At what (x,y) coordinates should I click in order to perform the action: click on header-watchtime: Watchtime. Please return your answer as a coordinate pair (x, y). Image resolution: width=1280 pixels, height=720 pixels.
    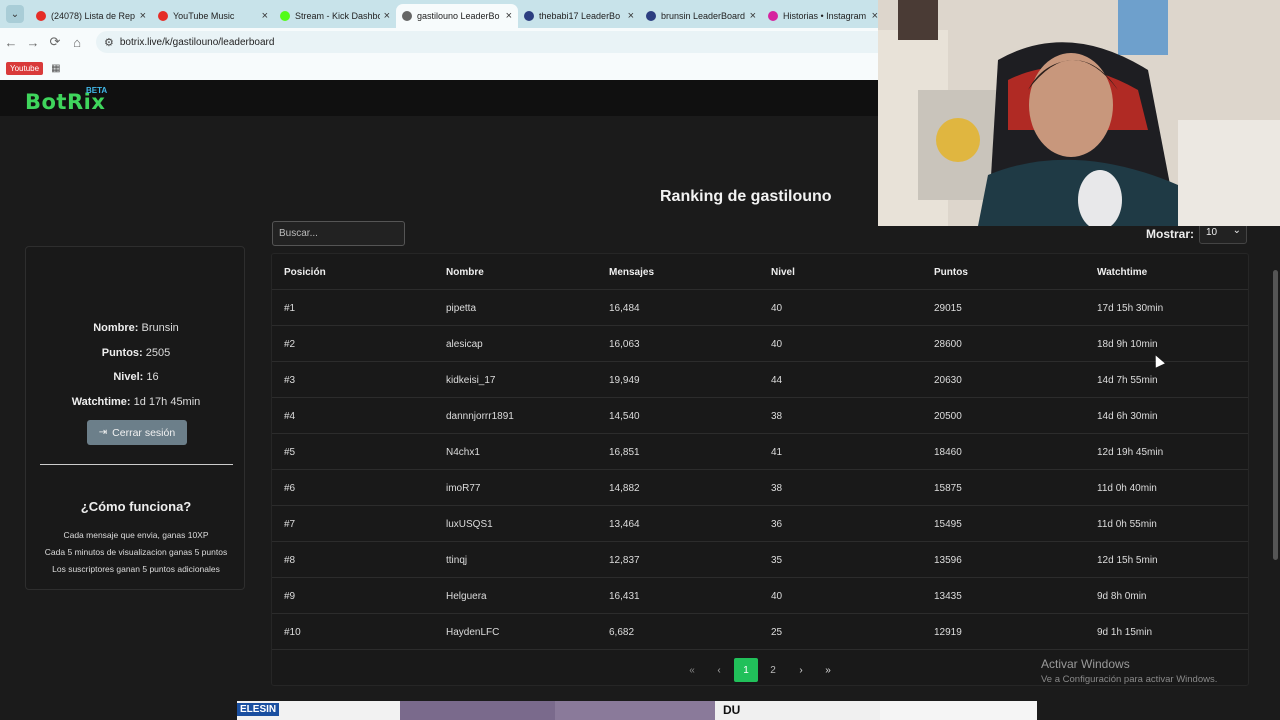
    Looking at the image, I should click on (1122, 272).